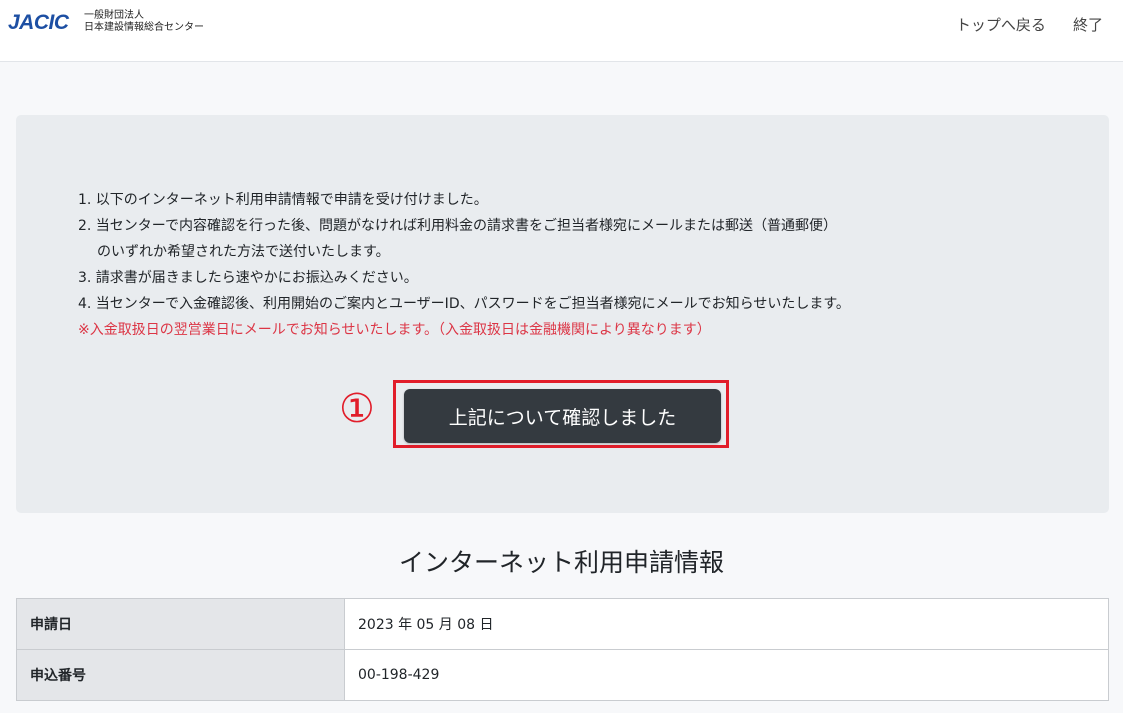  What do you see at coordinates (357, 409) in the screenshot?
I see `step-marker: ①` at bounding box center [357, 409].